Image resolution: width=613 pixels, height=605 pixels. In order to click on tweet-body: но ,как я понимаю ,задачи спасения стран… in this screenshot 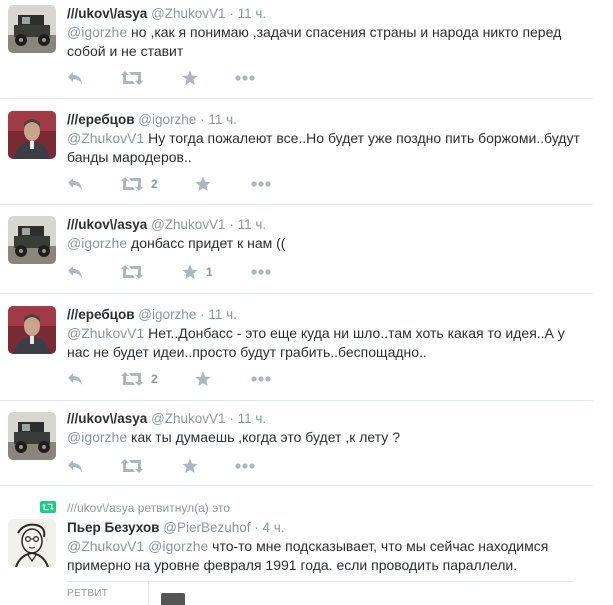, I will do `click(314, 41)`.